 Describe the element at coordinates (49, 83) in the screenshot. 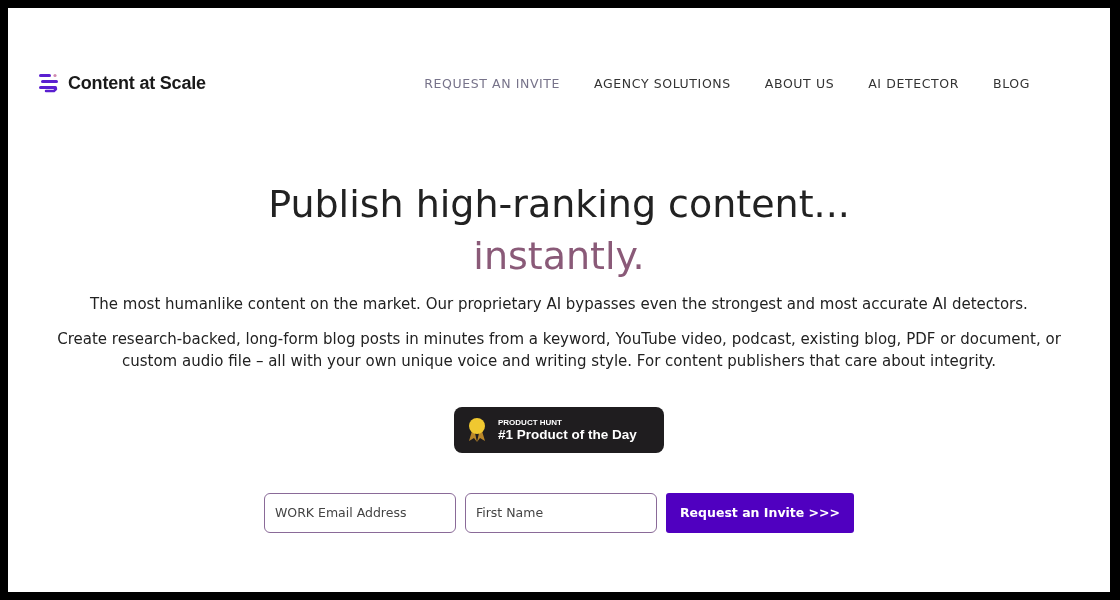

I see `logo-icon` at that location.